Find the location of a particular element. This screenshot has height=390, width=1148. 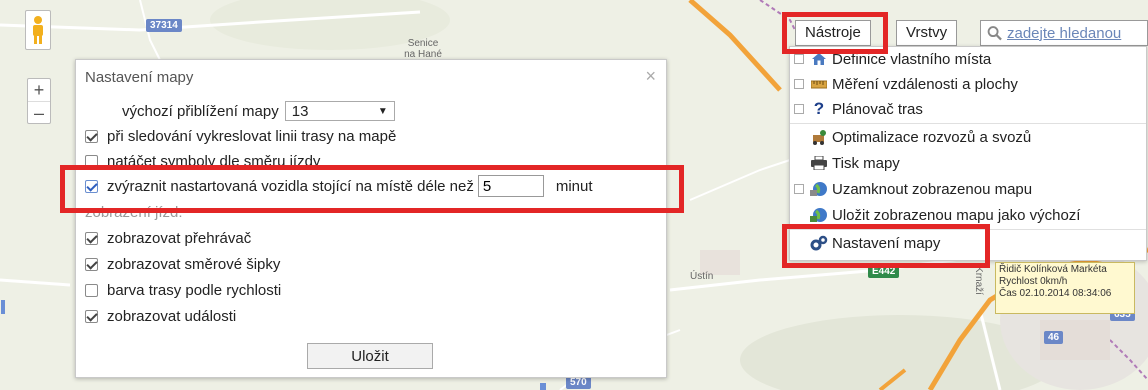

option-row: zobrazovat směrové šipky is located at coordinates (182, 264).